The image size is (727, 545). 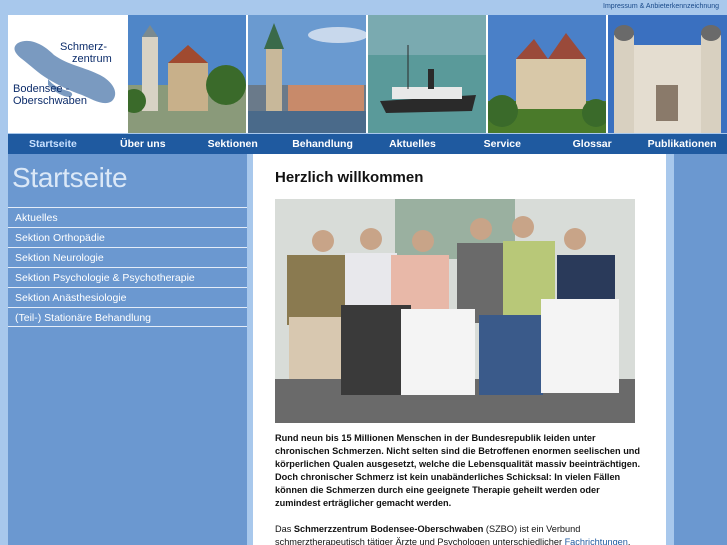 I want to click on nav-glossar: Glossar, so click(x=592, y=144).